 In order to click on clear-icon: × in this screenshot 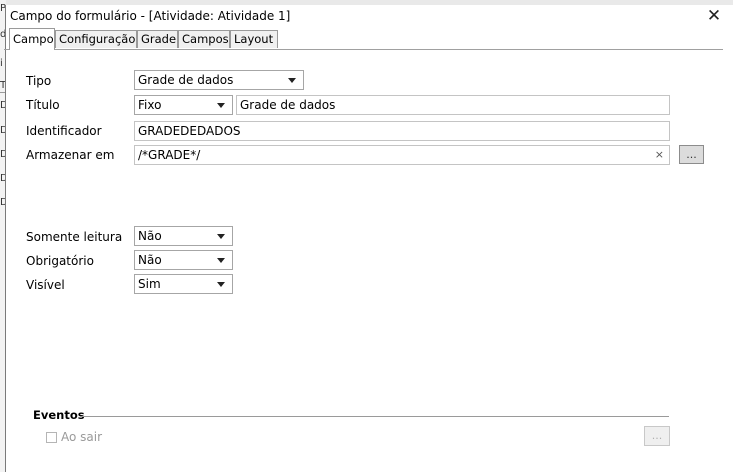, I will do `click(659, 155)`.